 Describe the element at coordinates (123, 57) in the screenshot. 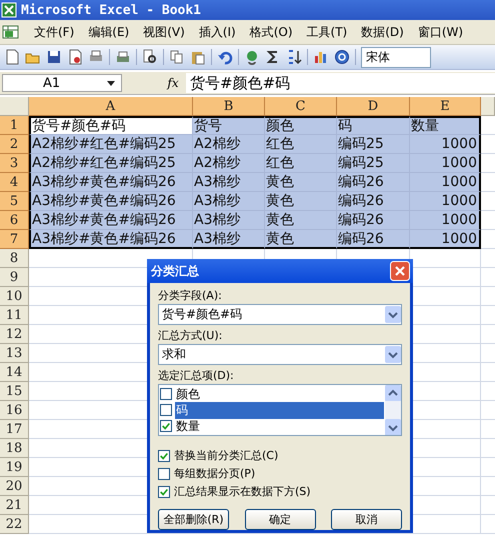

I see `print-icon` at that location.